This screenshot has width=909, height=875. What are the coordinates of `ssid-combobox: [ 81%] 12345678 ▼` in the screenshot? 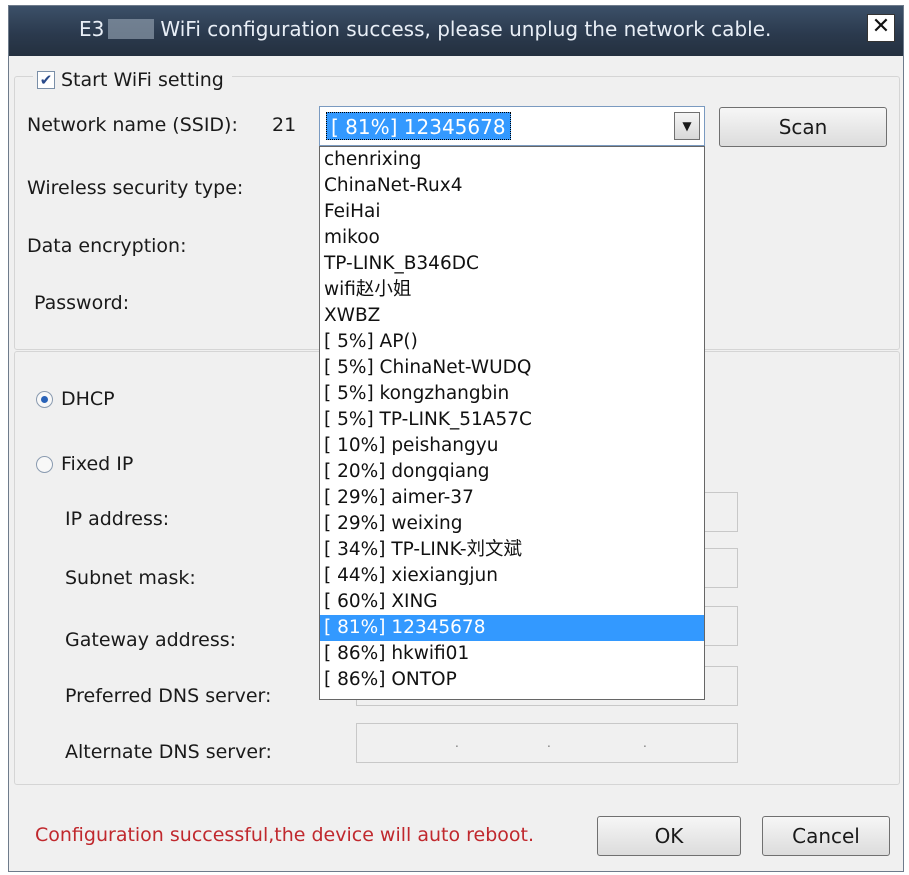 It's located at (512, 126).